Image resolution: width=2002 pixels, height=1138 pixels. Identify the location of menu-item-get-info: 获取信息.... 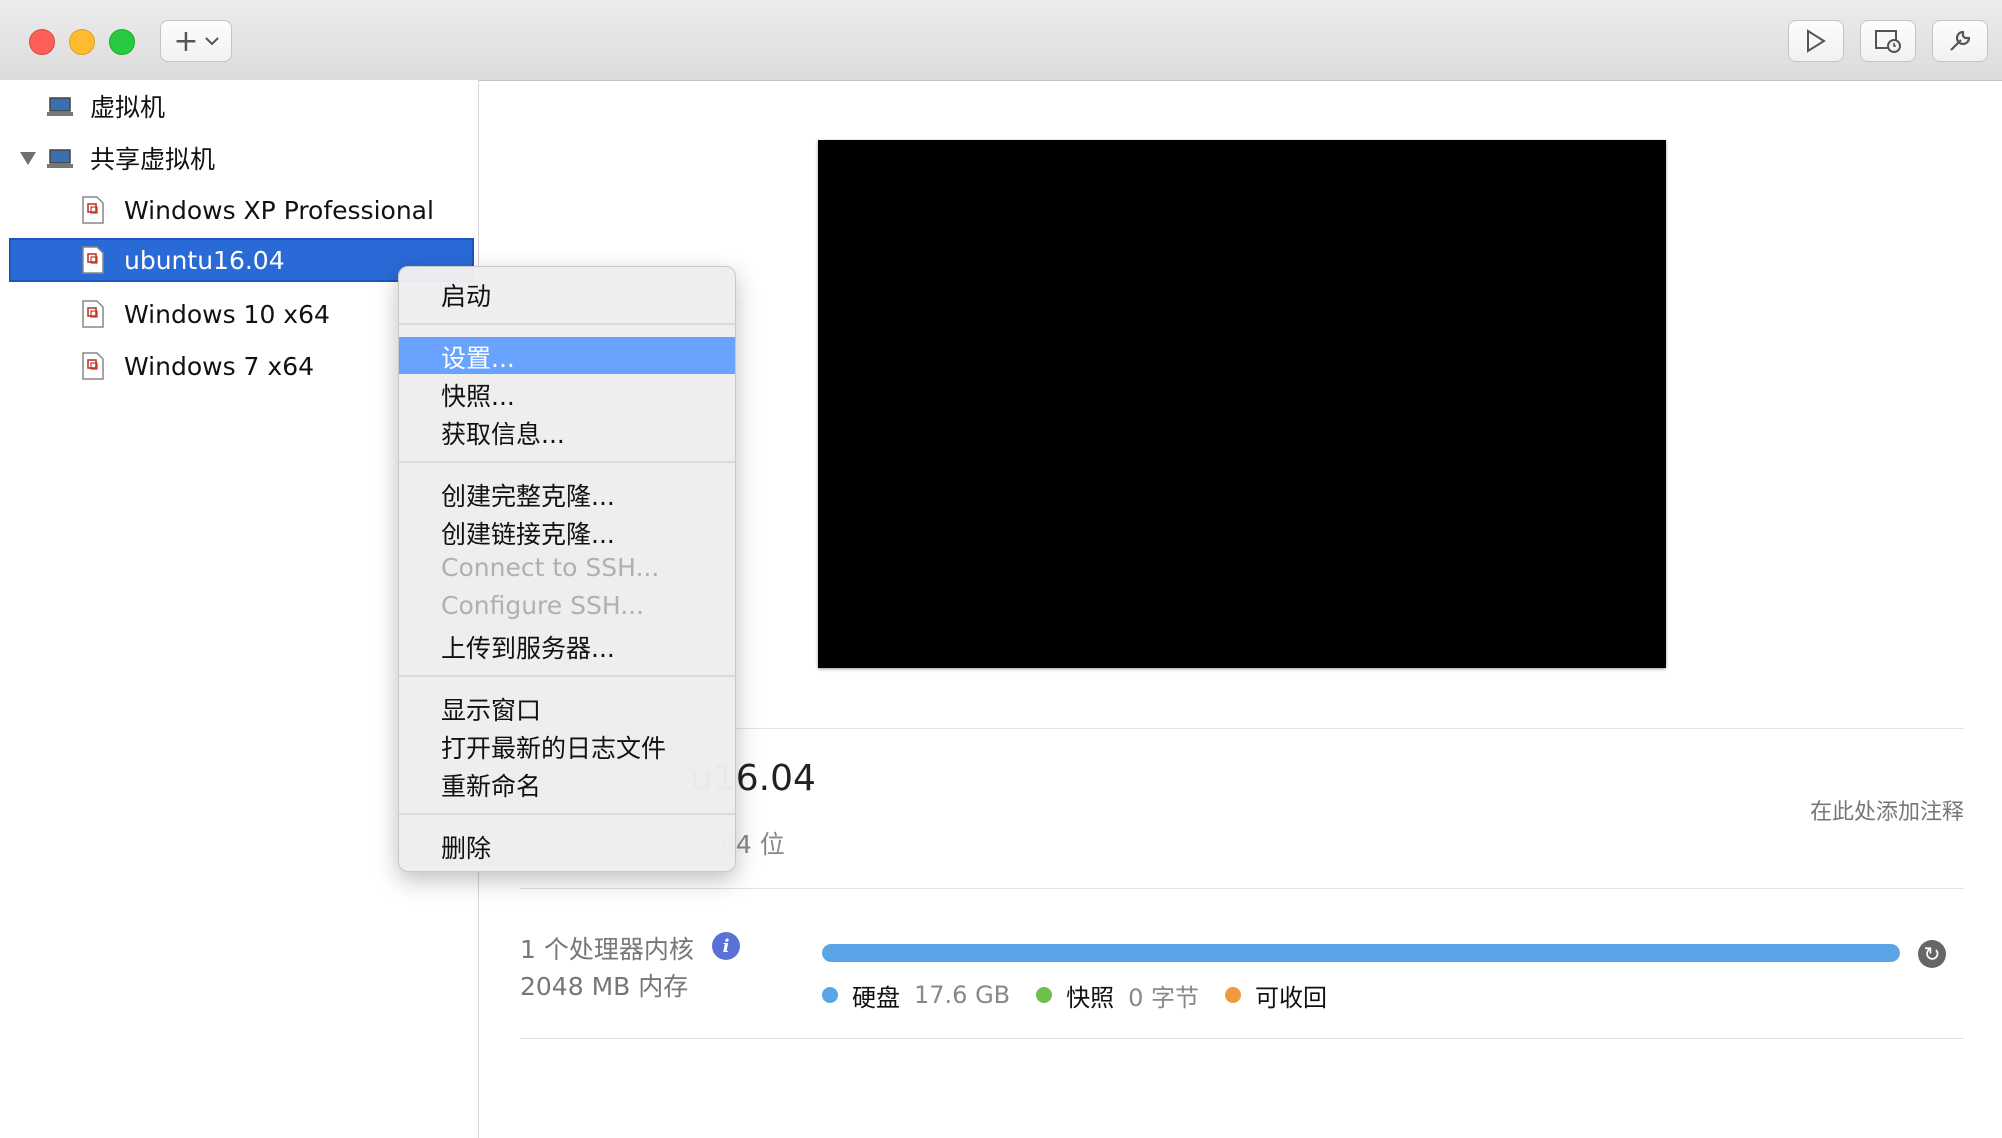
(567, 431).